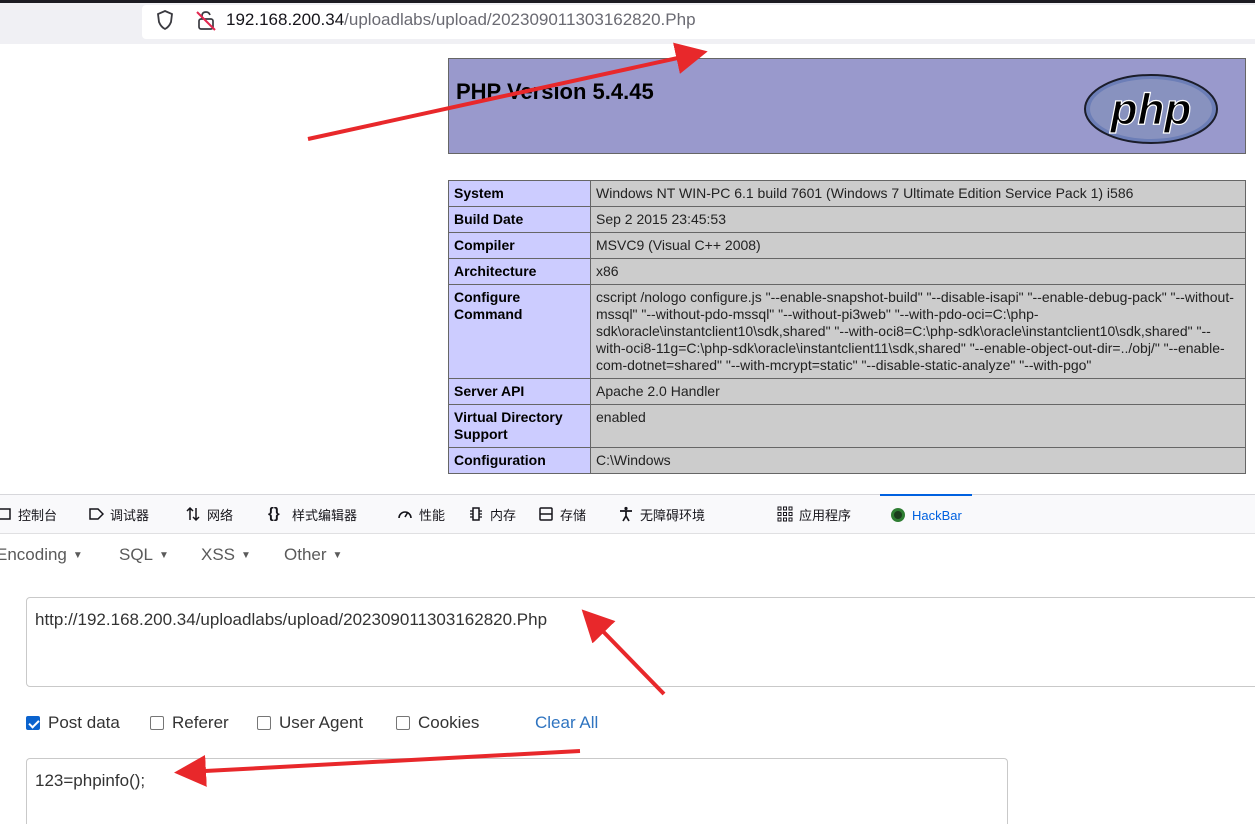 This screenshot has width=1255, height=824. I want to click on storage-icon, so click(546, 514).